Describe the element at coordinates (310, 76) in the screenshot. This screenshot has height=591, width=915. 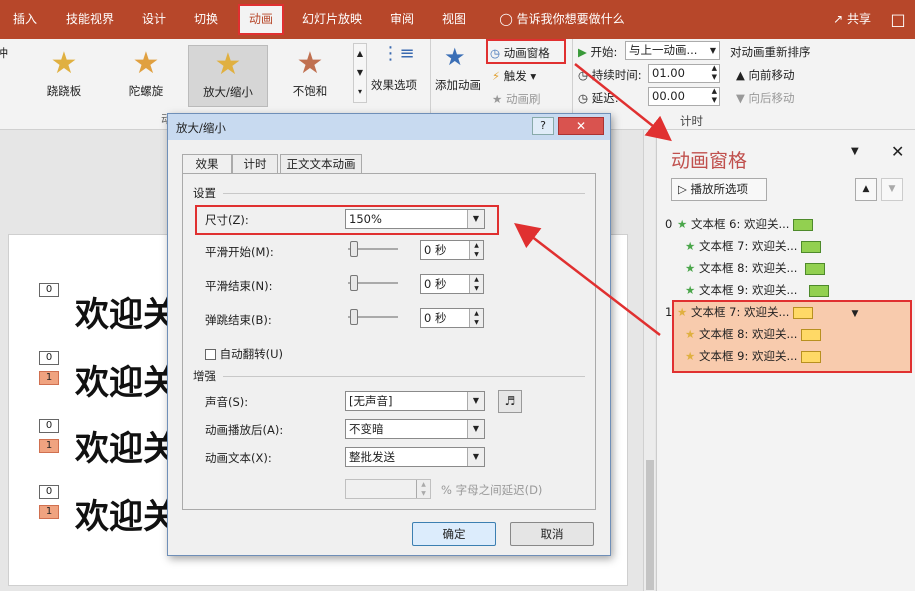
I see `gallery-item-desaturate: ★ 不饱和` at that location.